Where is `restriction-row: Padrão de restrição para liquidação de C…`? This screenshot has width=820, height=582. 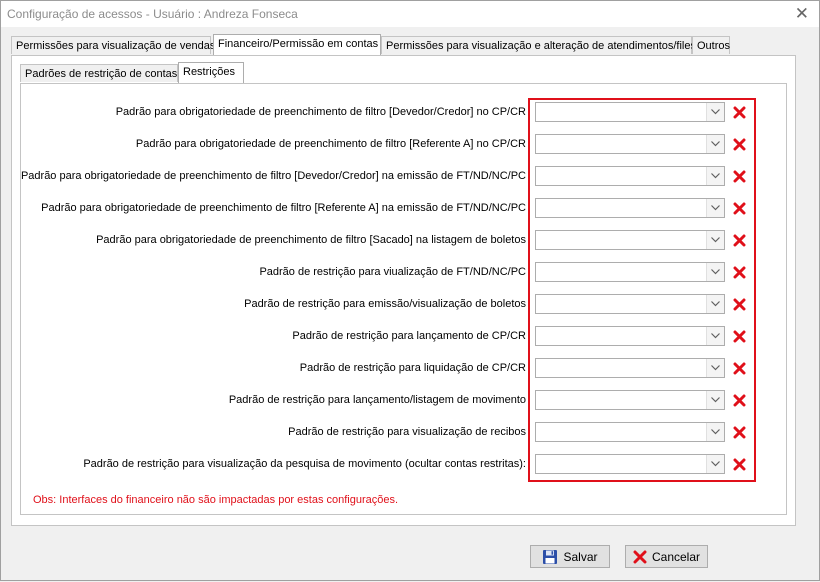 restriction-row: Padrão de restrição para liquidação de C… is located at coordinates (410, 369).